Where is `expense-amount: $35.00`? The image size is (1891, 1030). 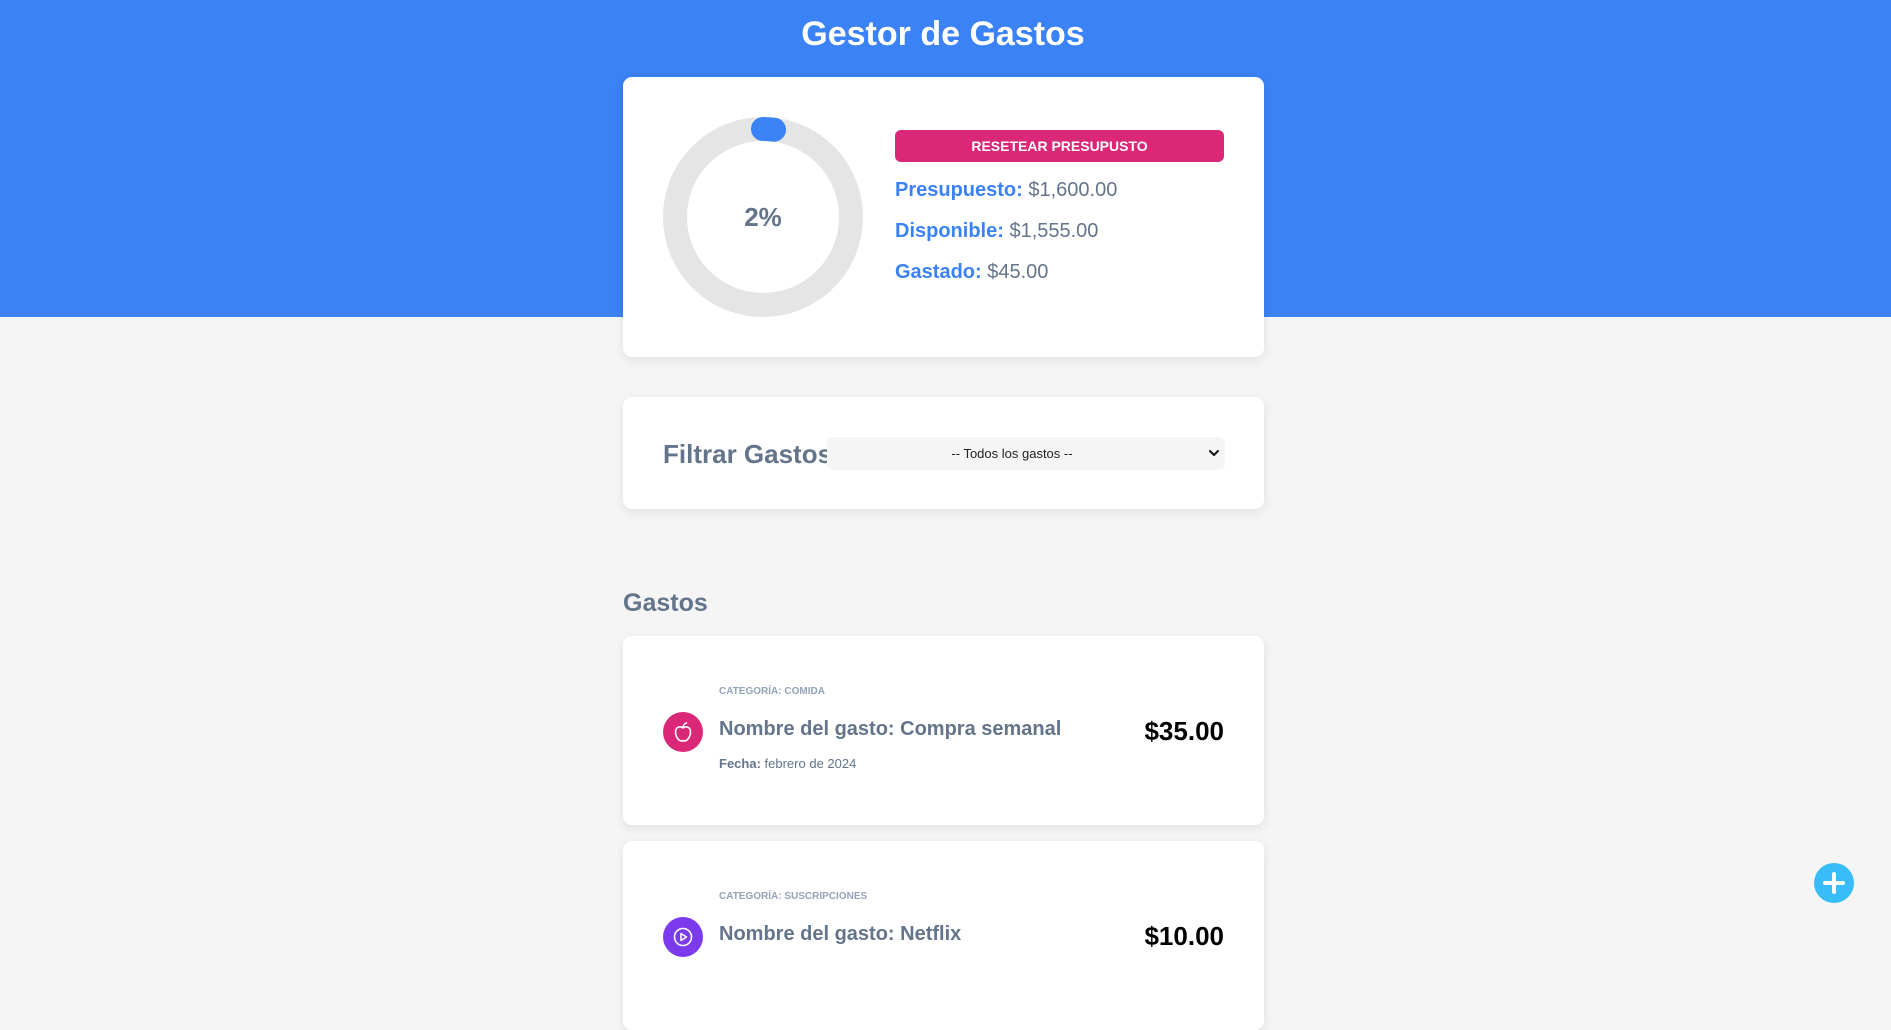
expense-amount: $35.00 is located at coordinates (1184, 731).